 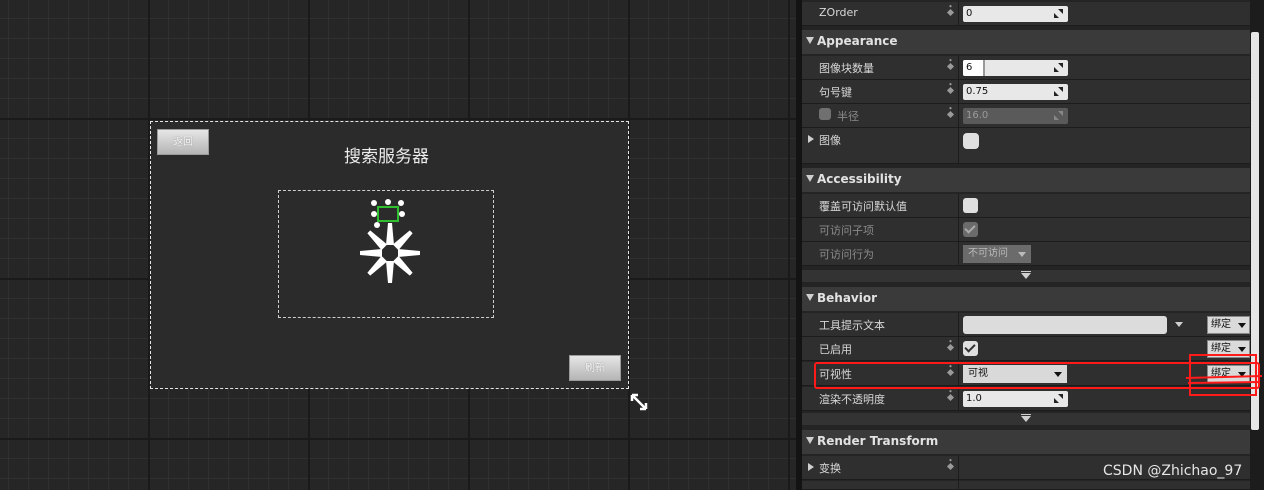 I want to click on property-row-radius: 半径 16.0, so click(x=1026, y=116).